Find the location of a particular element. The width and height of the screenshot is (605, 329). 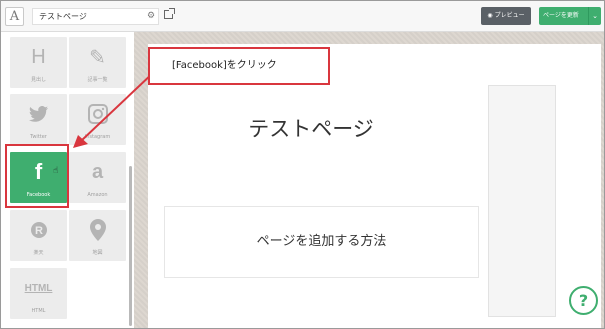

help-button: ? is located at coordinates (583, 300).